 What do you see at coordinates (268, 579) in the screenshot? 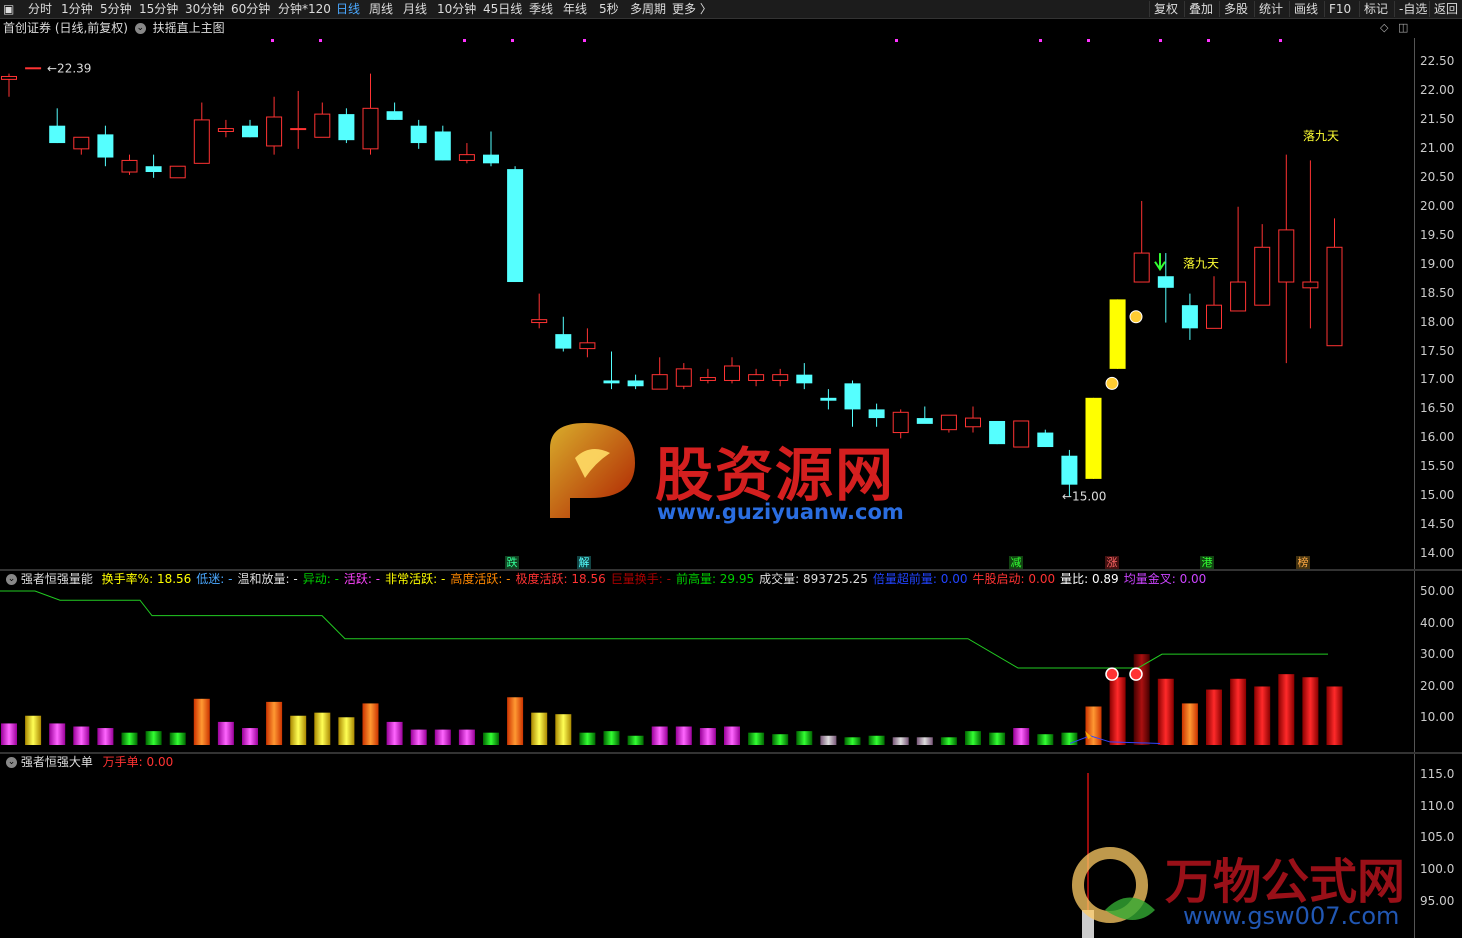
I see `volume-field: 温和放量: -` at bounding box center [268, 579].